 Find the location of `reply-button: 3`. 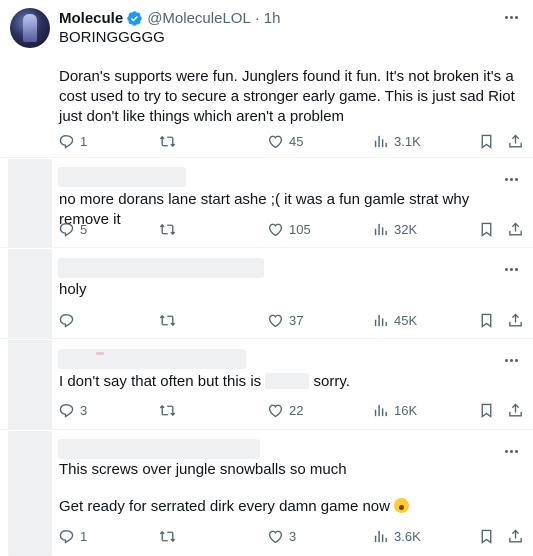

reply-button: 3 is located at coordinates (72, 410).